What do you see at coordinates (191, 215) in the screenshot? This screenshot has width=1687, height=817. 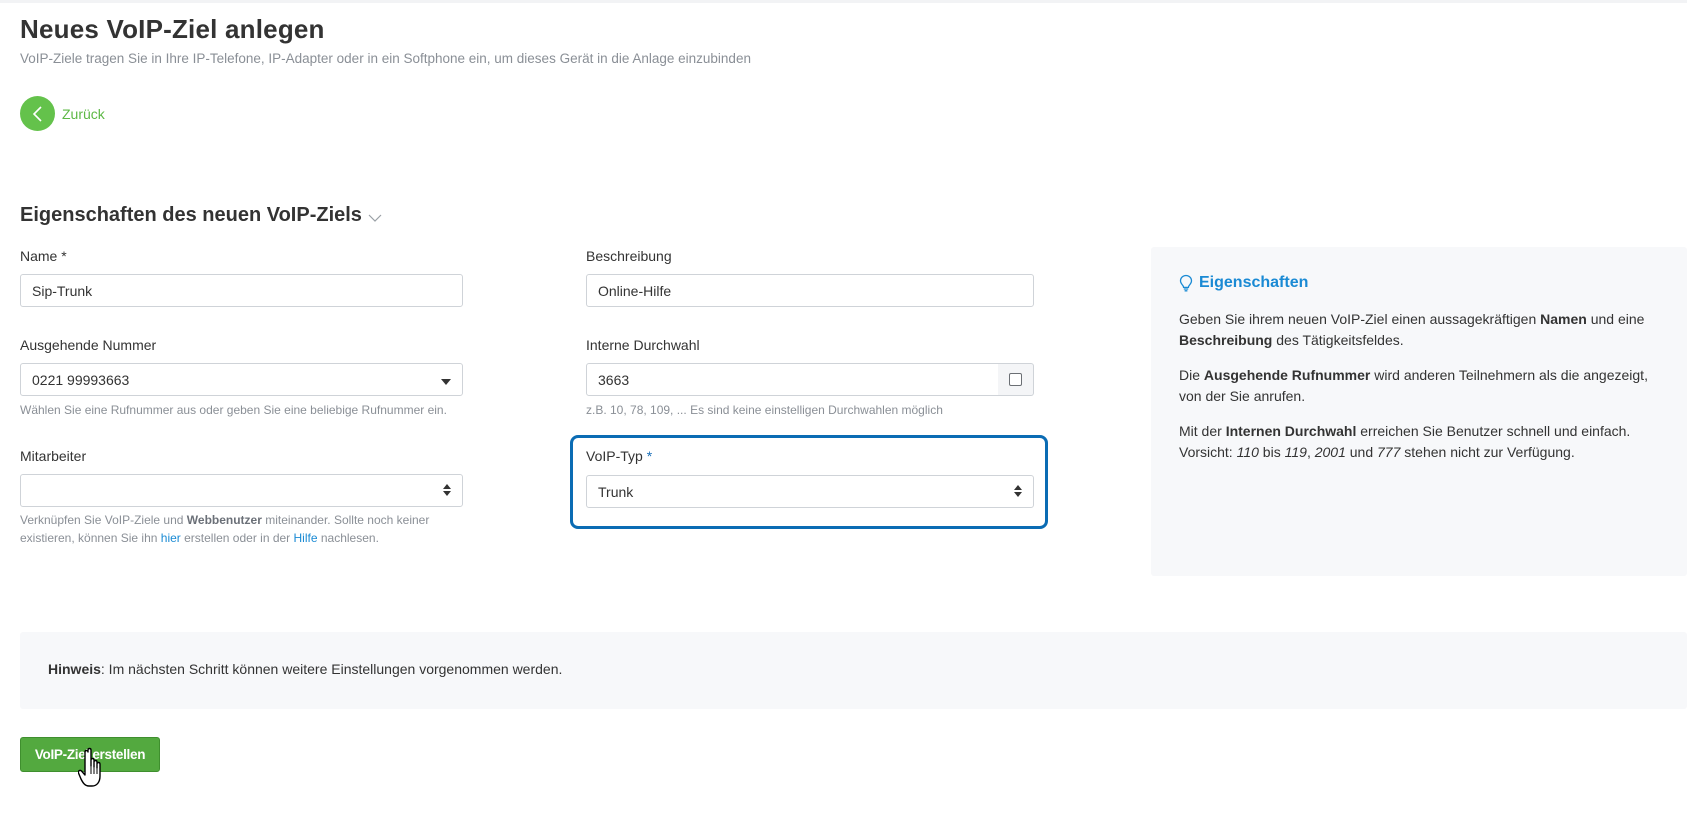 I see `section-title-text: Eigenschaften des neuen VoIP-Ziels` at bounding box center [191, 215].